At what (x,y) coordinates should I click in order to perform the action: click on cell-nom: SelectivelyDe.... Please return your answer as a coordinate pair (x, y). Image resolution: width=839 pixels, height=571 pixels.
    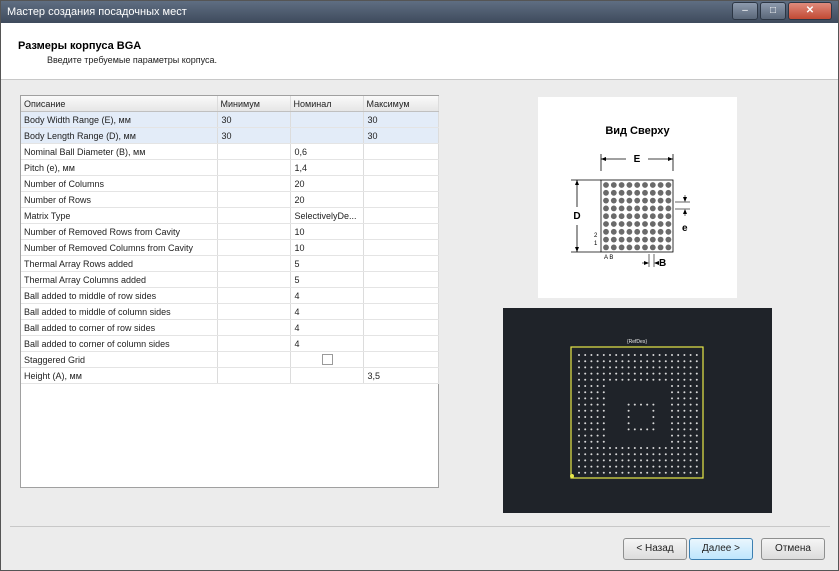
    Looking at the image, I should click on (327, 215).